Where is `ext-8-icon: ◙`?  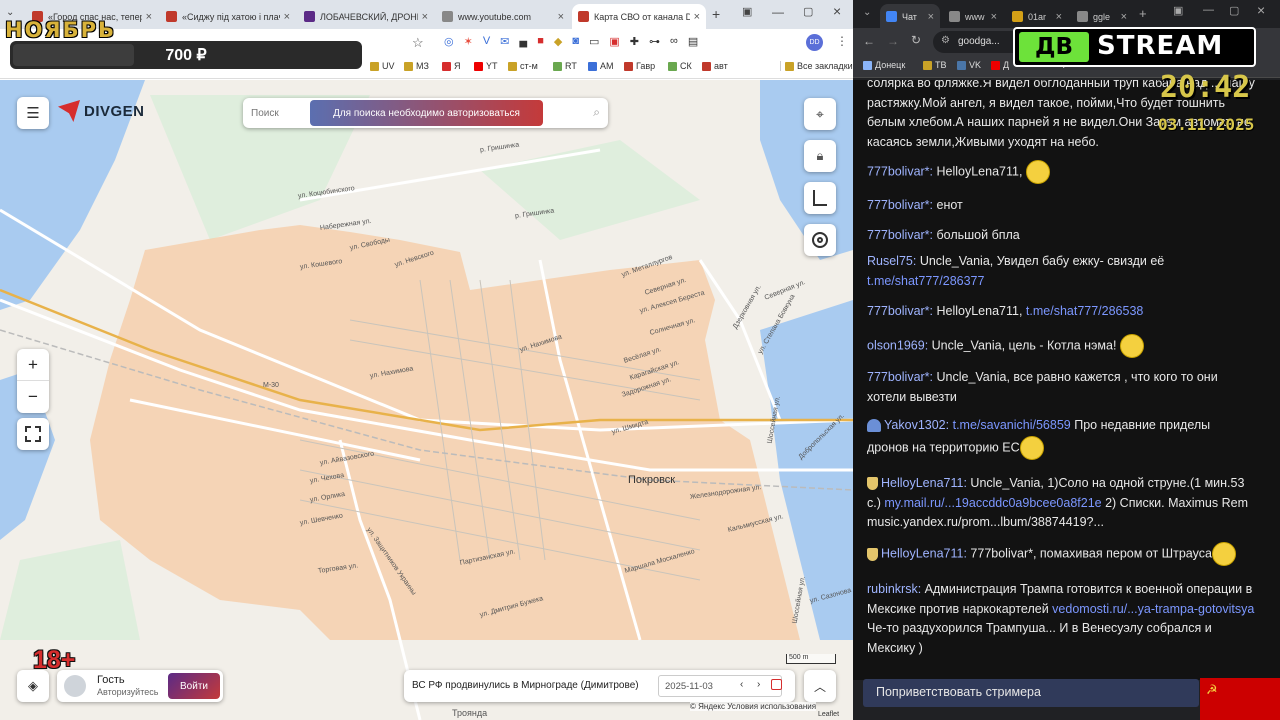
ext-8-icon: ◙ is located at coordinates (575, 41).